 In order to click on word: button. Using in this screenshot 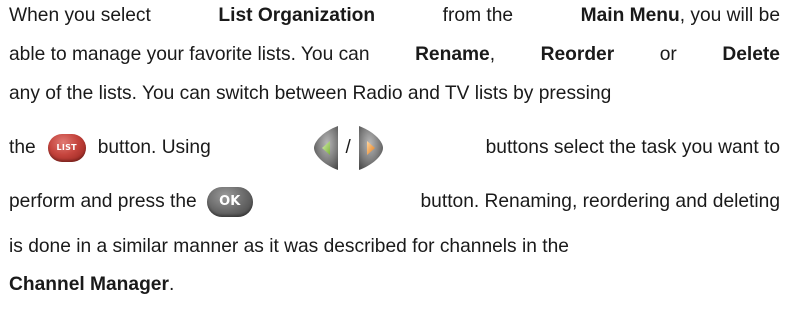, I will do `click(154, 147)`.